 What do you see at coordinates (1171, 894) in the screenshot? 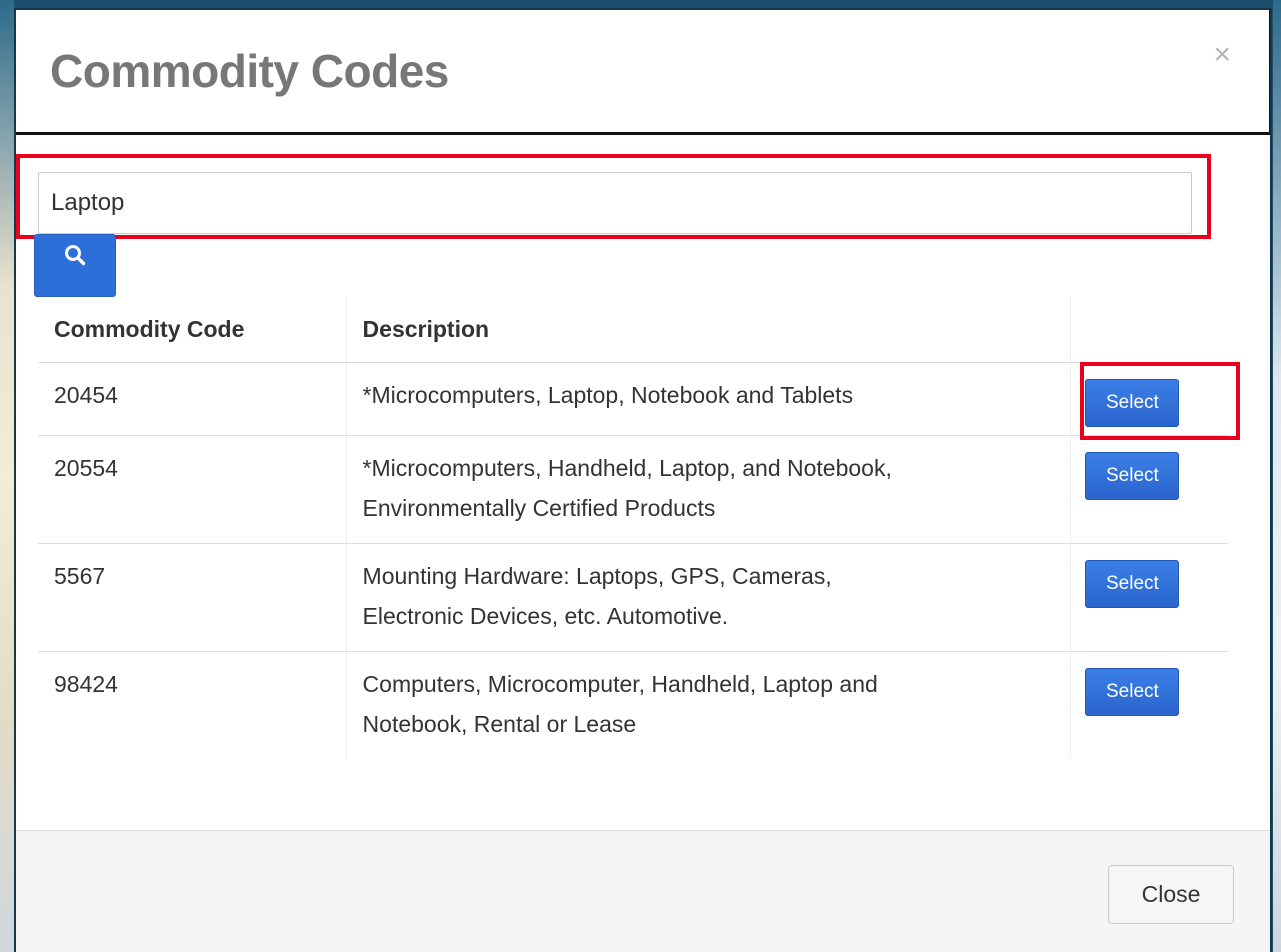
I see `close-button: Close` at bounding box center [1171, 894].